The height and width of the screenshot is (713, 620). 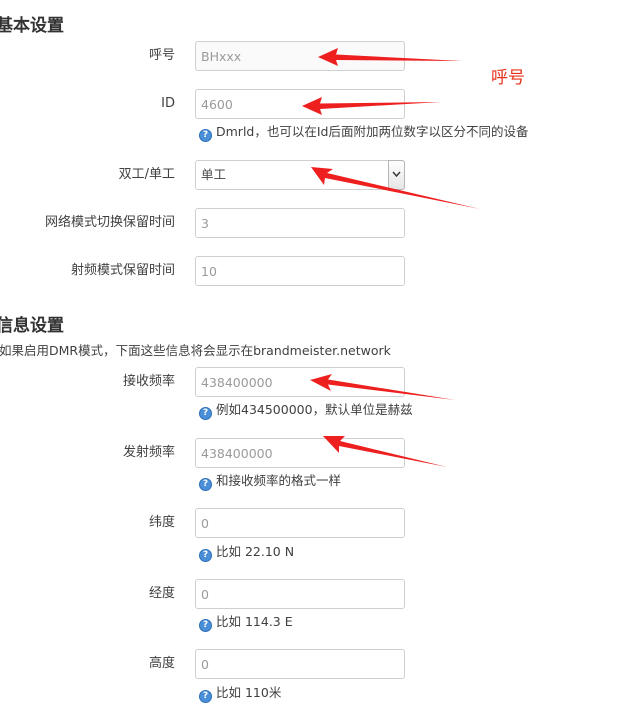 I want to click on rx-freq-help: ? 例如434500000，默认单位是赫兹, so click(x=306, y=411).